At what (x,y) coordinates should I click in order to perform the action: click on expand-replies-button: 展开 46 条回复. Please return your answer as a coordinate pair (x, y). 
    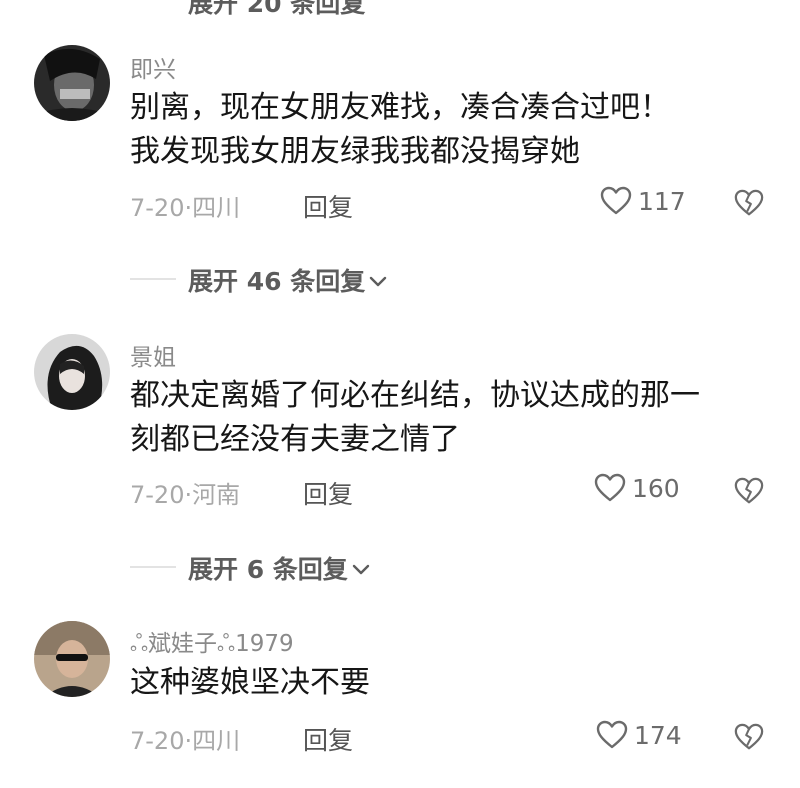
    Looking at the image, I should click on (288, 280).